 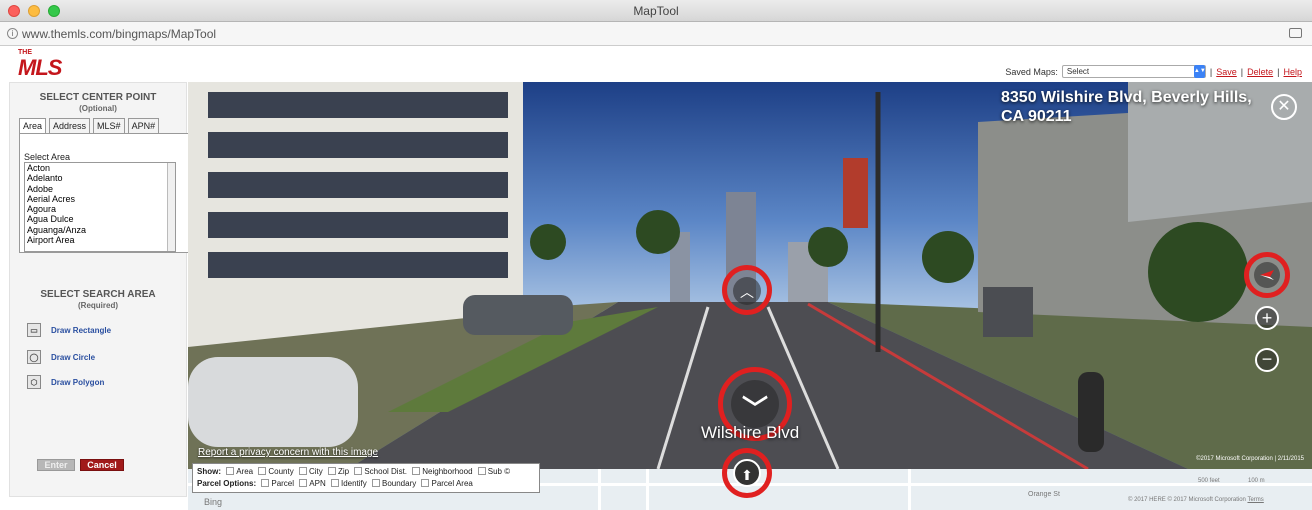 I want to click on polygon-icon: ⬡, so click(x=34, y=382).